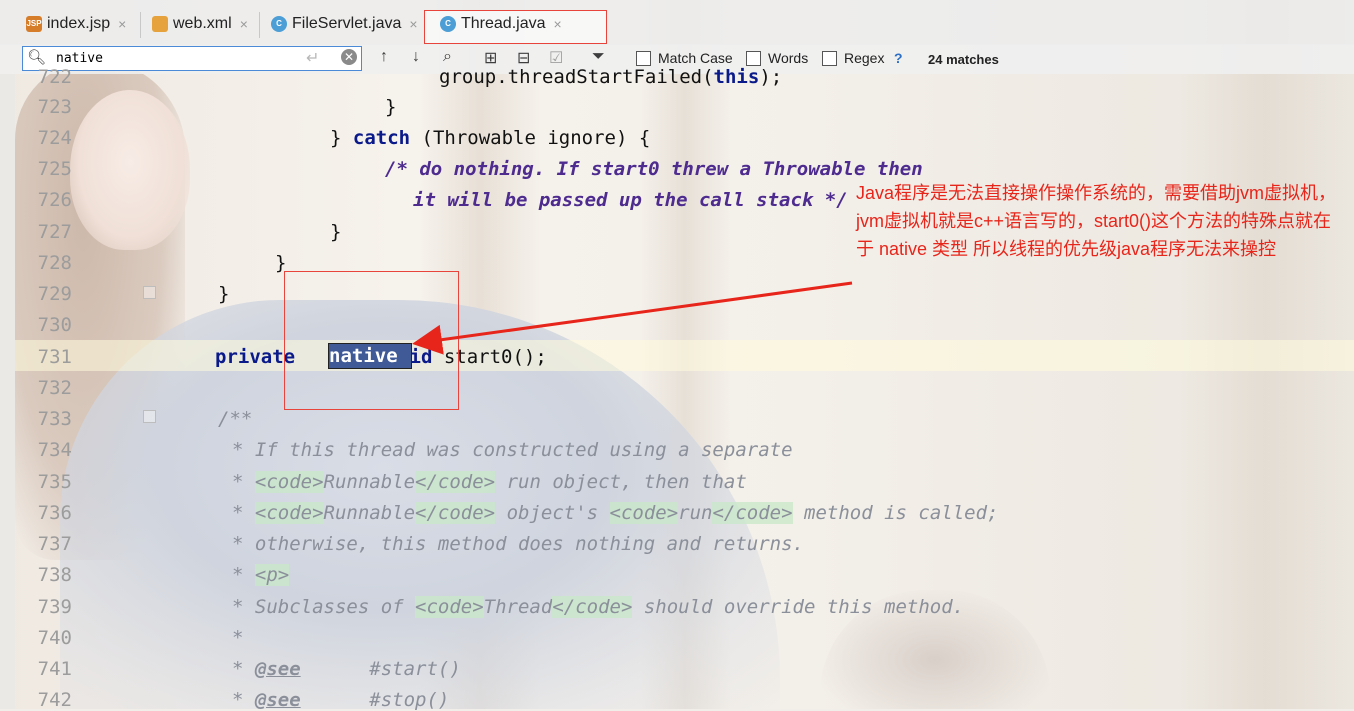 The height and width of the screenshot is (711, 1354). What do you see at coordinates (347, 23) in the screenshot?
I see `tab-label: FileServlet.java` at bounding box center [347, 23].